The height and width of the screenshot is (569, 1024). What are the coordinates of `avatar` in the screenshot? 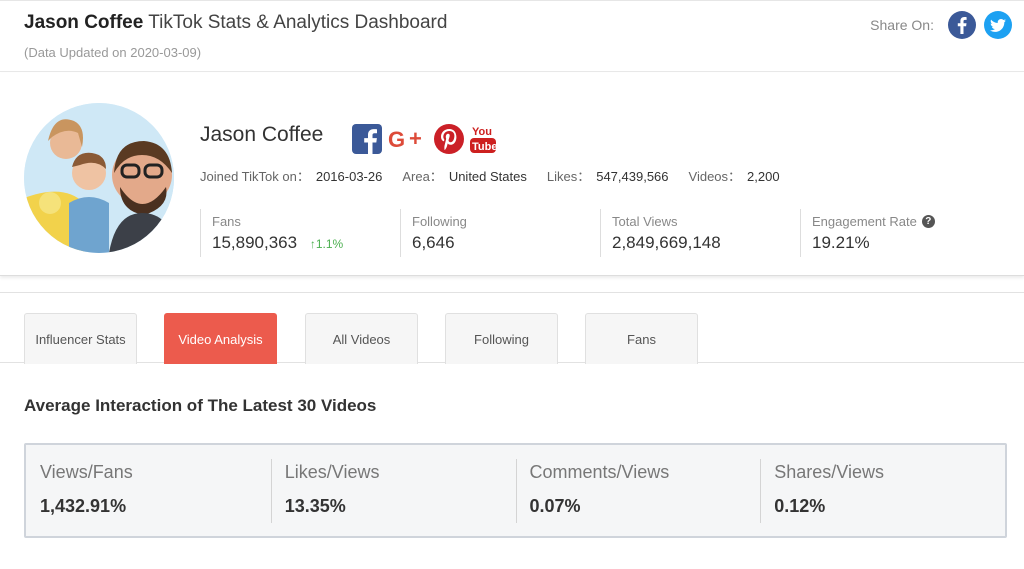 It's located at (99, 178).